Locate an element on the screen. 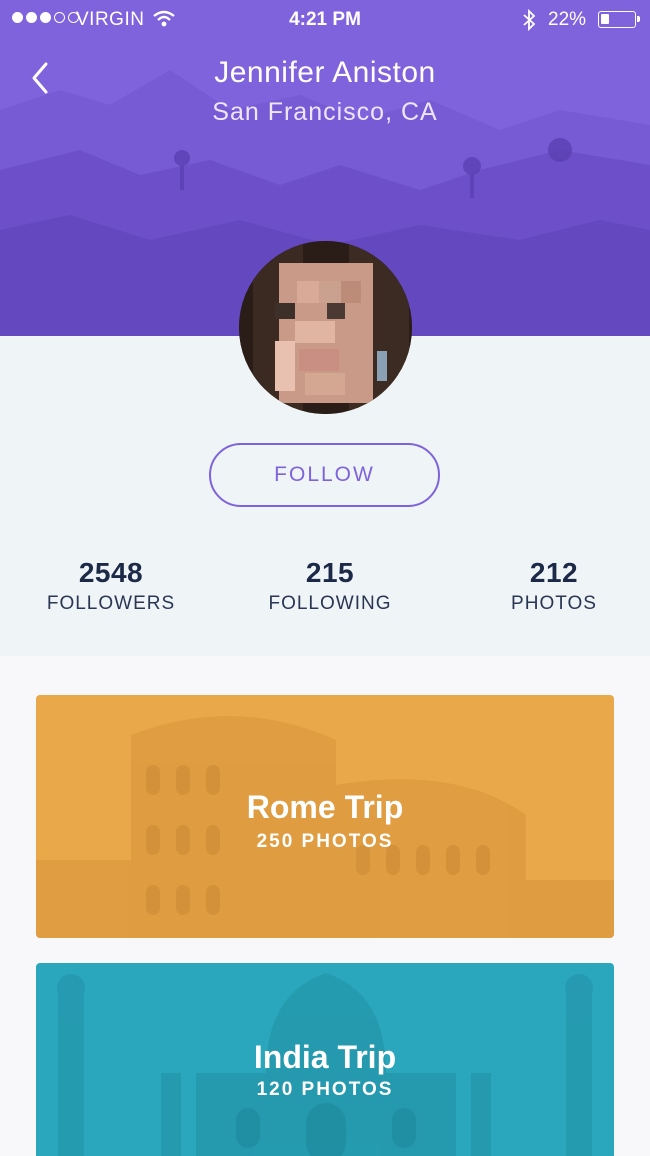 The height and width of the screenshot is (1156, 650). profile-location: San Francisco, CA is located at coordinates (325, 112).